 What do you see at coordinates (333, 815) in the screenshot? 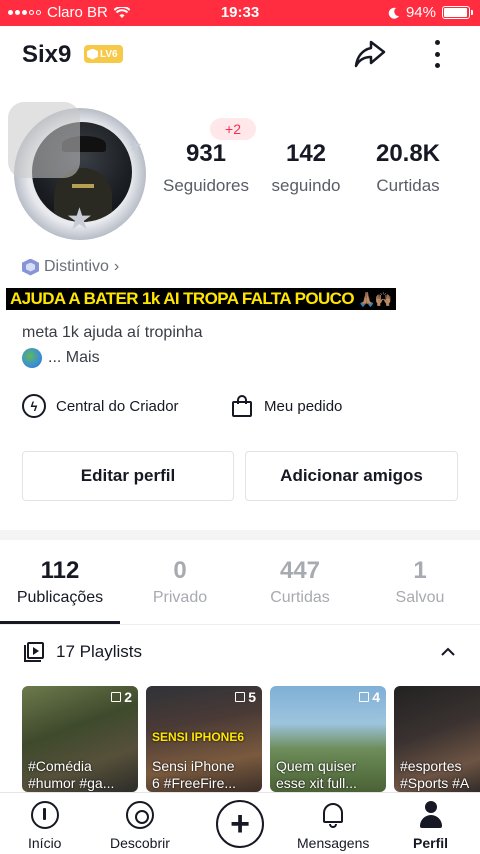
I see `bell-icon` at bounding box center [333, 815].